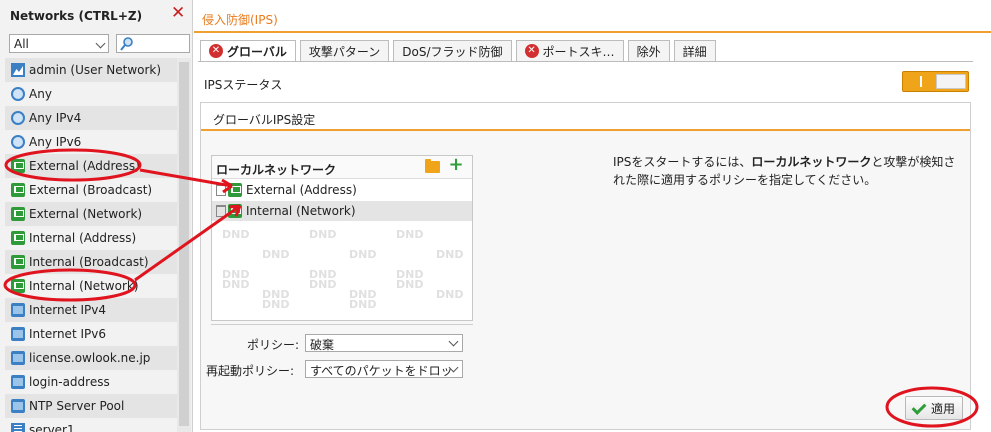 This screenshot has height=432, width=991. What do you see at coordinates (91, 94) in the screenshot?
I see `network-list-item: Any` at bounding box center [91, 94].